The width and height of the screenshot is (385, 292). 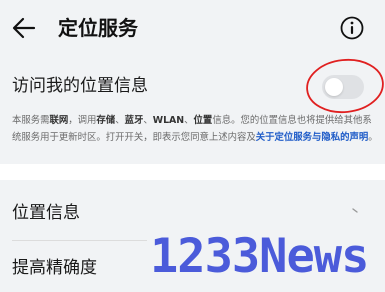 I want to click on privacy-statement-link: 关于定位服务与隐私的声明, so click(x=312, y=137).